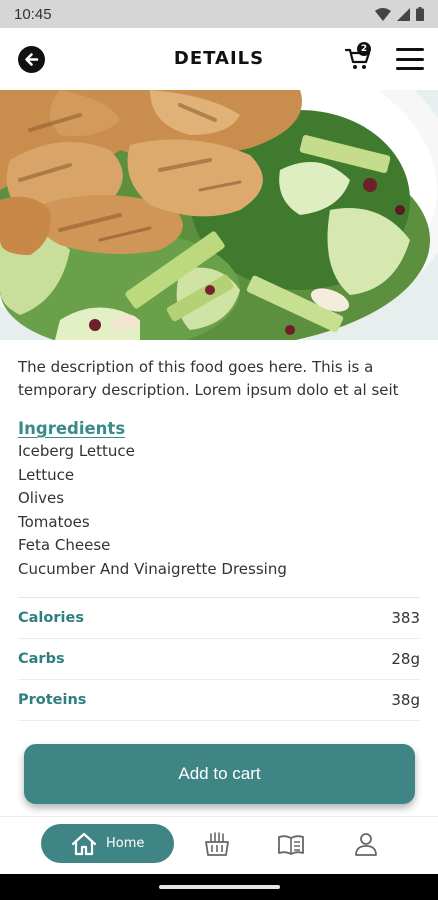 This screenshot has height=900, width=438. Describe the element at coordinates (405, 659) in the screenshot. I see `nutrition-value: 28g` at that location.